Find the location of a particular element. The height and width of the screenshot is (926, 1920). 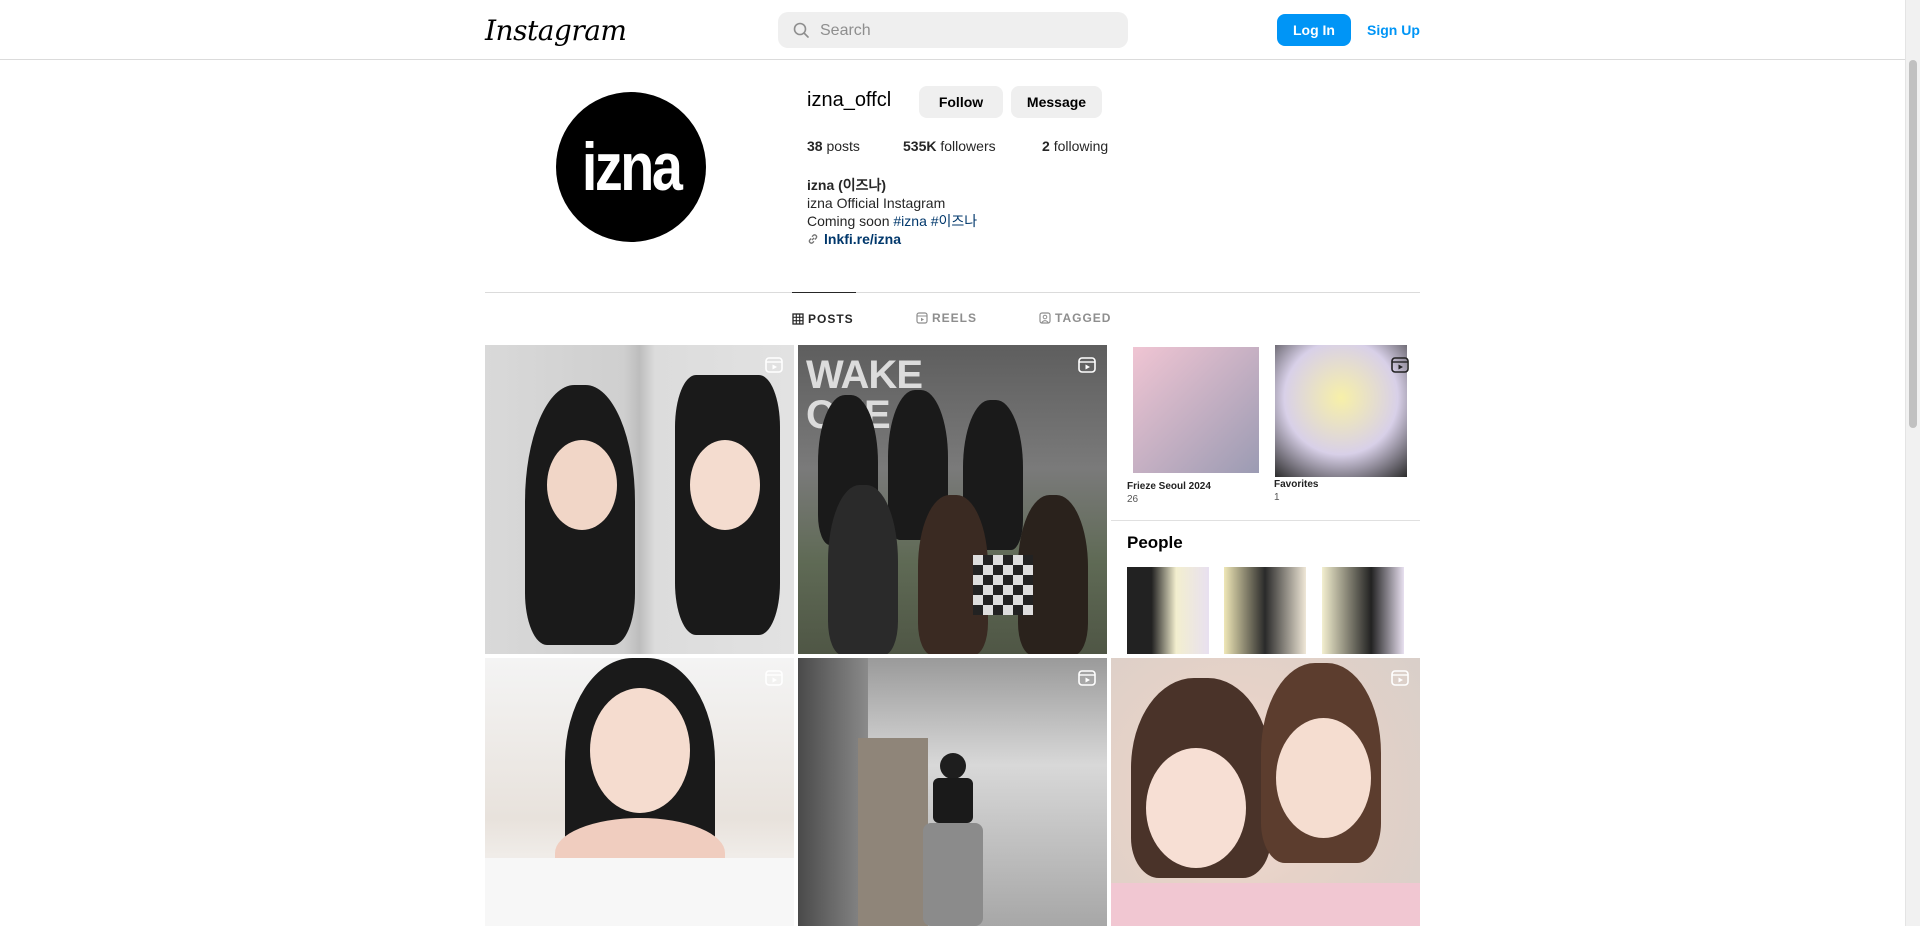

hashtag-izna: #izna is located at coordinates (909, 221).